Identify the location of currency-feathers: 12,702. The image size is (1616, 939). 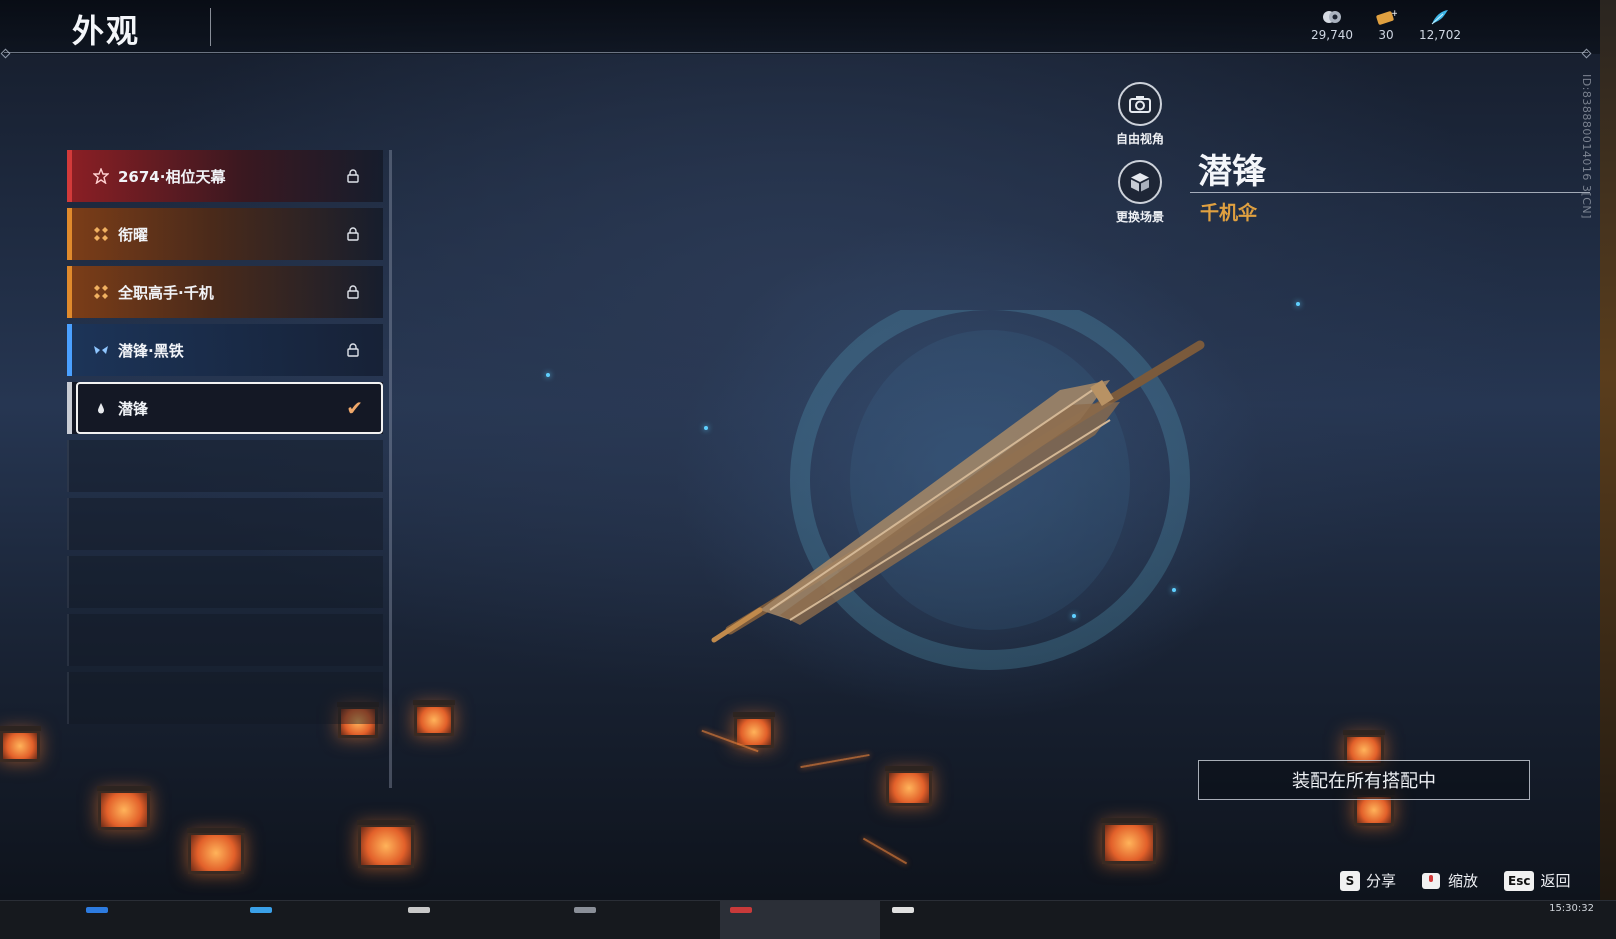
(1440, 25).